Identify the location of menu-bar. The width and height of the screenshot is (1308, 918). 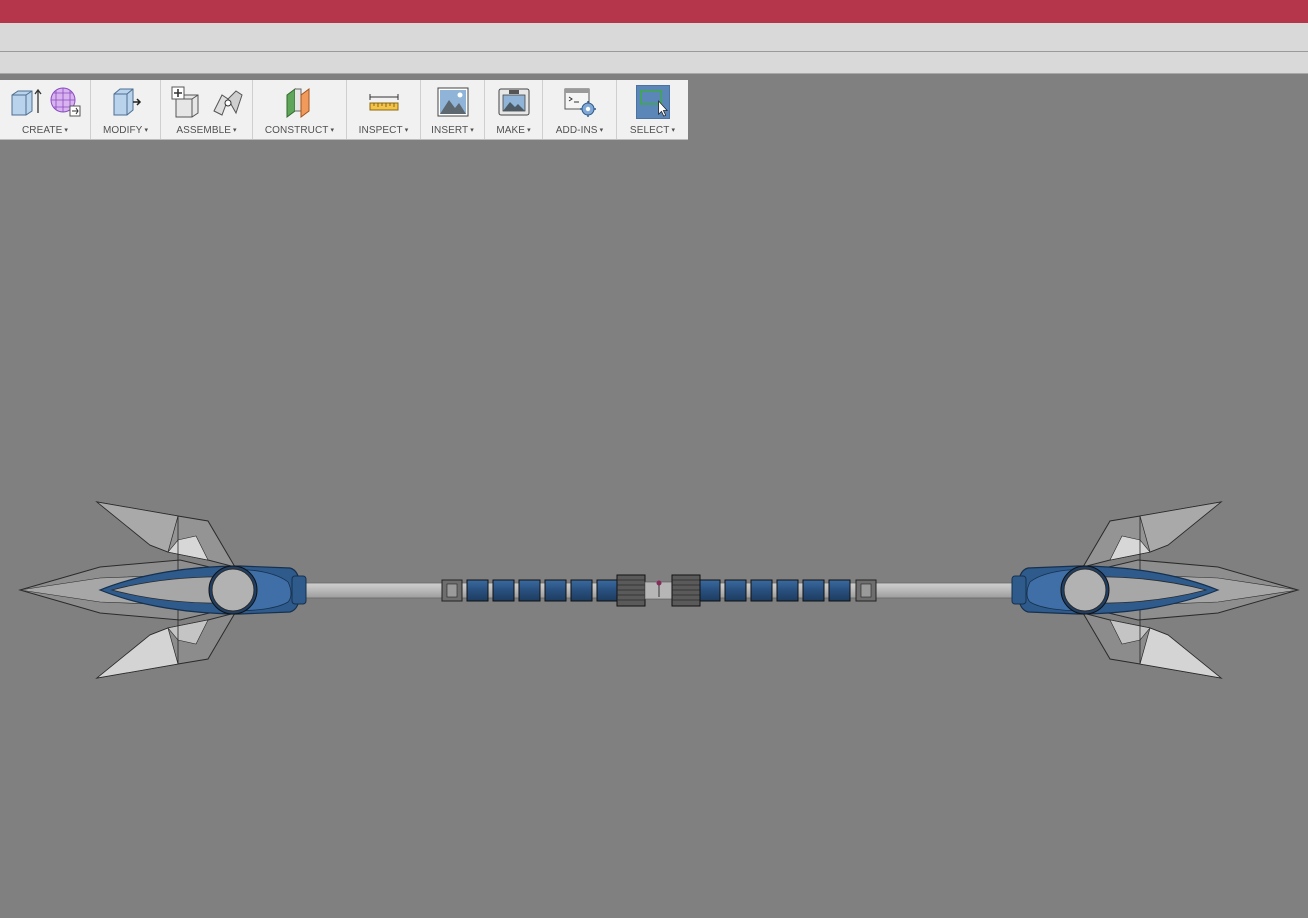
(654, 37).